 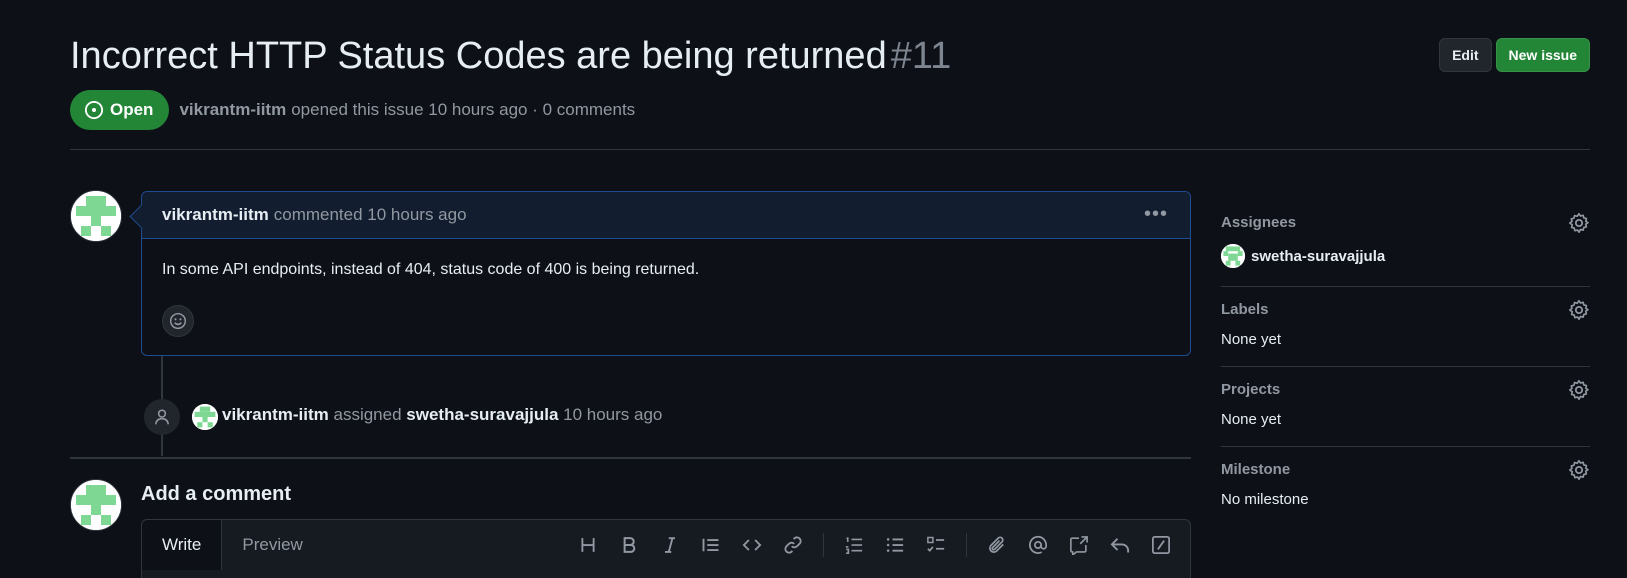 I want to click on status-badge: Open, so click(x=120, y=110).